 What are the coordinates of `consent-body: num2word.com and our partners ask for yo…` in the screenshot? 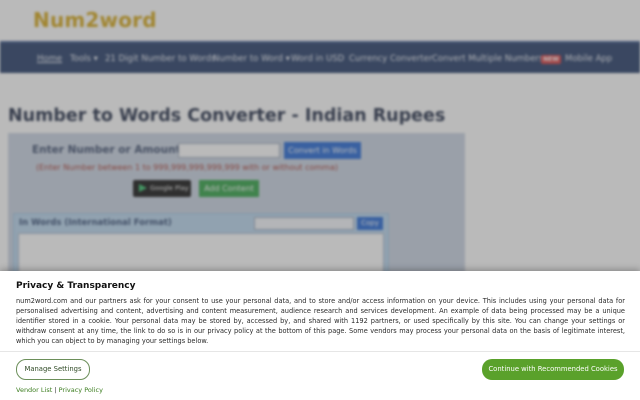 It's located at (320, 321).